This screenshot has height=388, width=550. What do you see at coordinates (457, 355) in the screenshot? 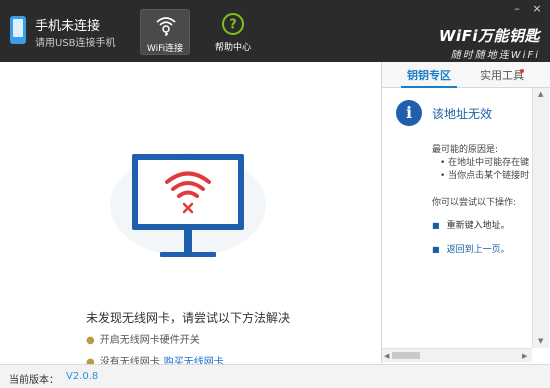
I see `horizontal-scrollbar: ◀ ▶` at bounding box center [457, 355].